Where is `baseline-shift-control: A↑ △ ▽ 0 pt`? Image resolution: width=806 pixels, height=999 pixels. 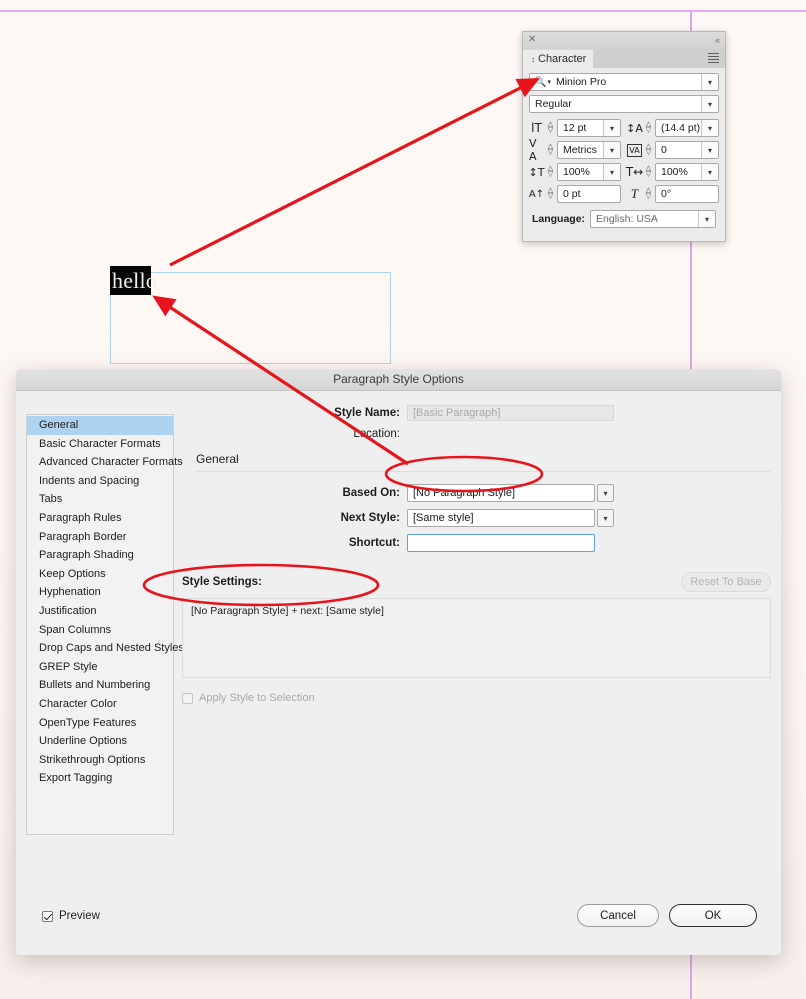 baseline-shift-control: A↑ △ ▽ 0 pt is located at coordinates (575, 194).